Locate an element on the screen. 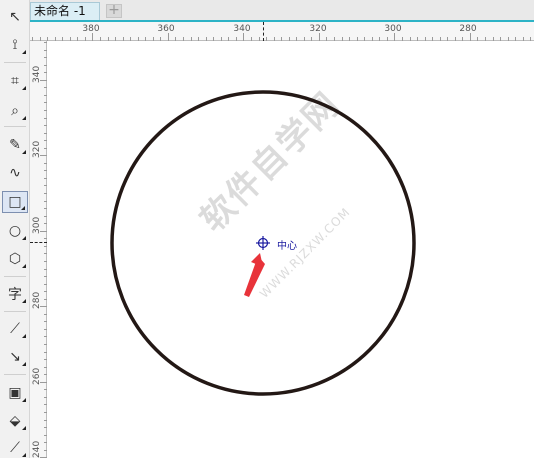 The height and width of the screenshot is (459, 534). toolbox: ↖ ⟟ ⌗ ⌕ ✎ ∿ □ ○ ⬡ 字 ⟋ ↘ ▣ ⬙ ⟋ is located at coordinates (15, 229).